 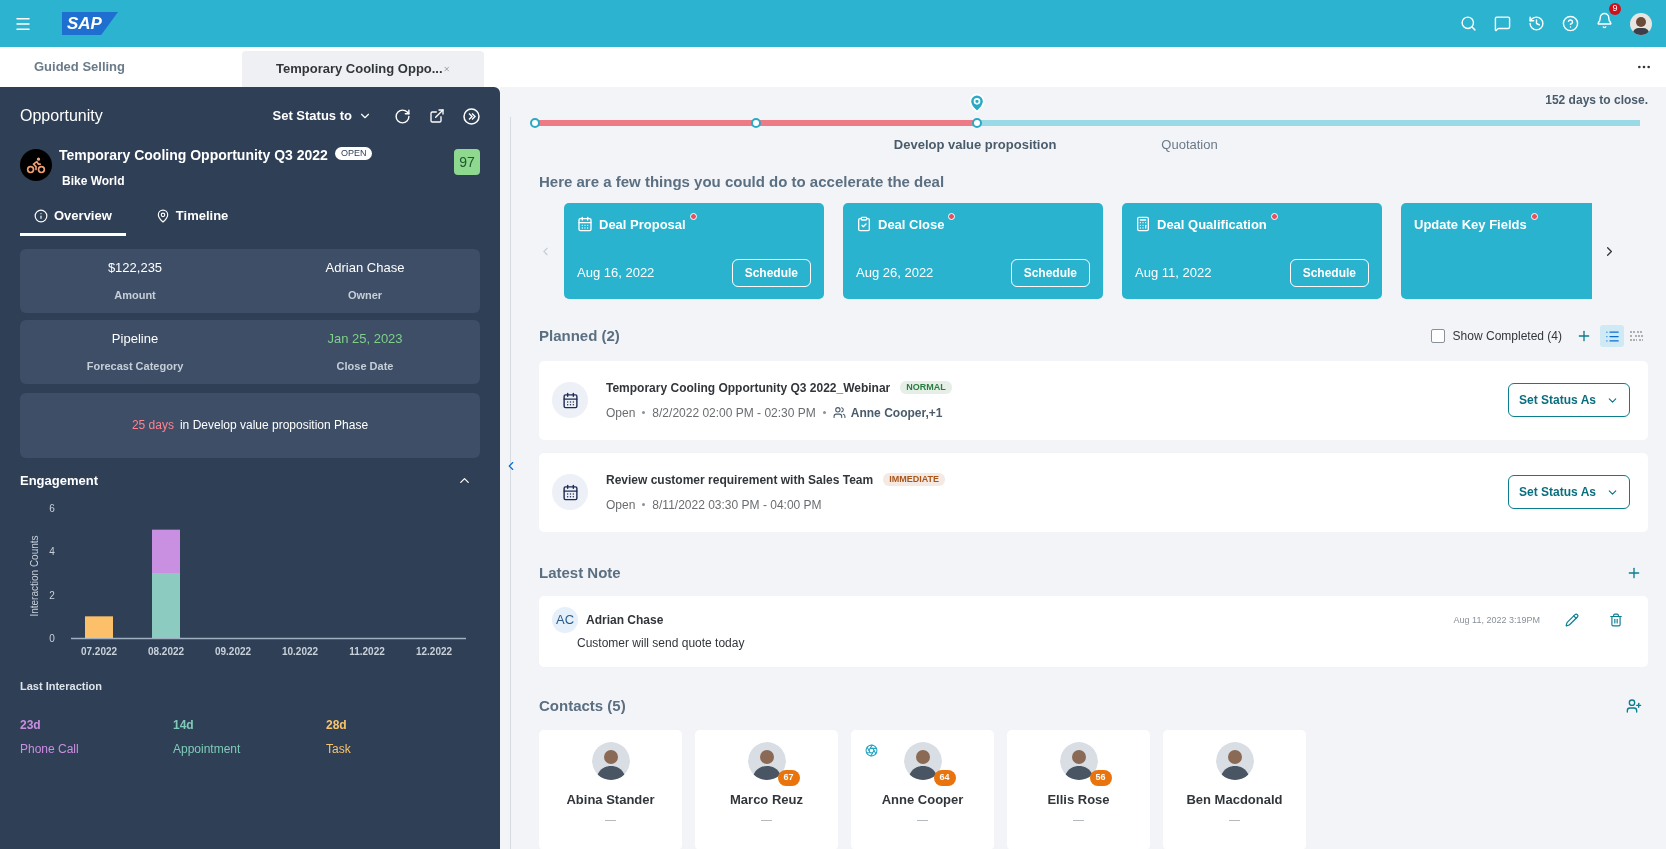 What do you see at coordinates (192, 219) in the screenshot?
I see `tab: Timeline` at bounding box center [192, 219].